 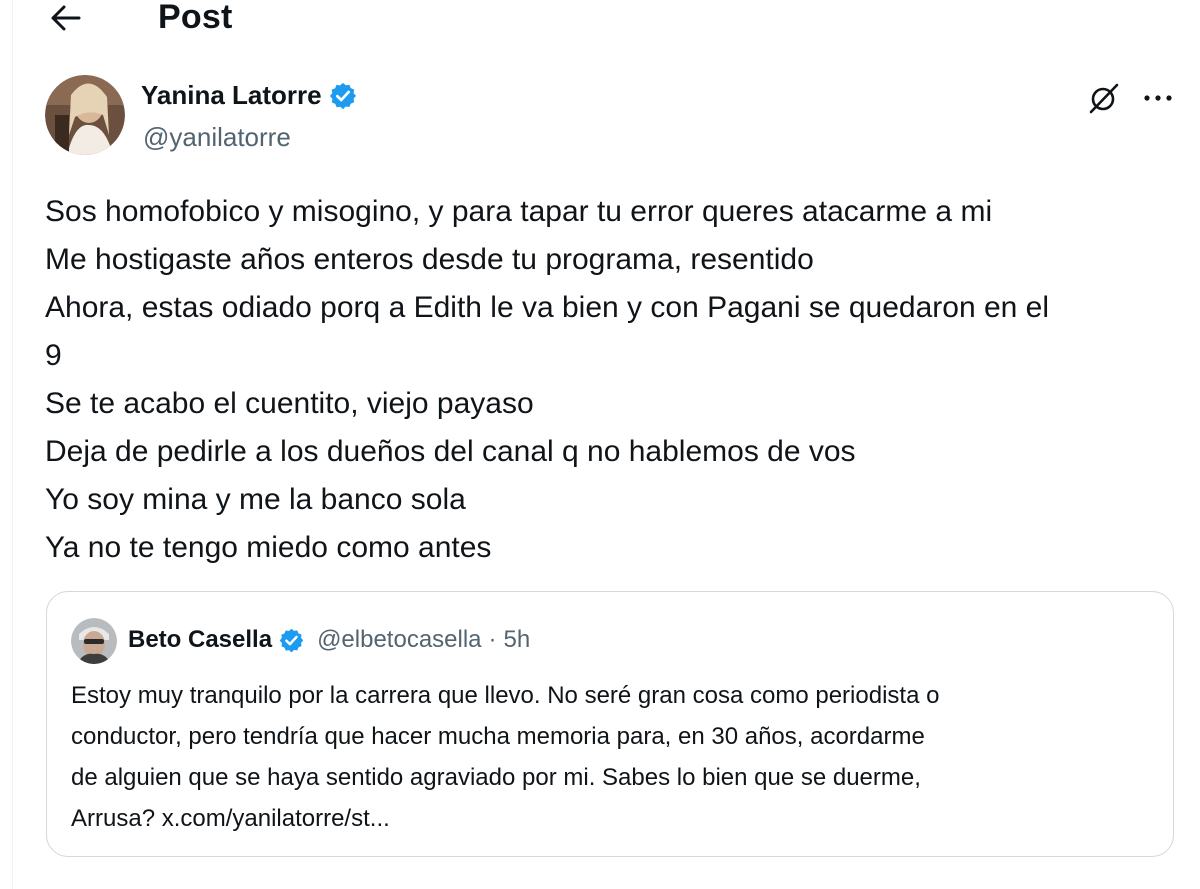 I want to click on quoted-post-time: 5h, so click(x=517, y=640).